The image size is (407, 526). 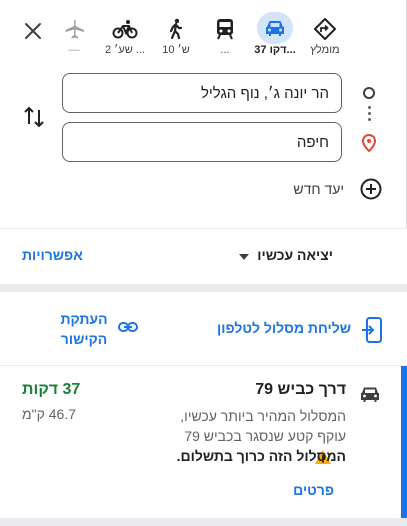 I want to click on origin-input, so click(x=202, y=93).